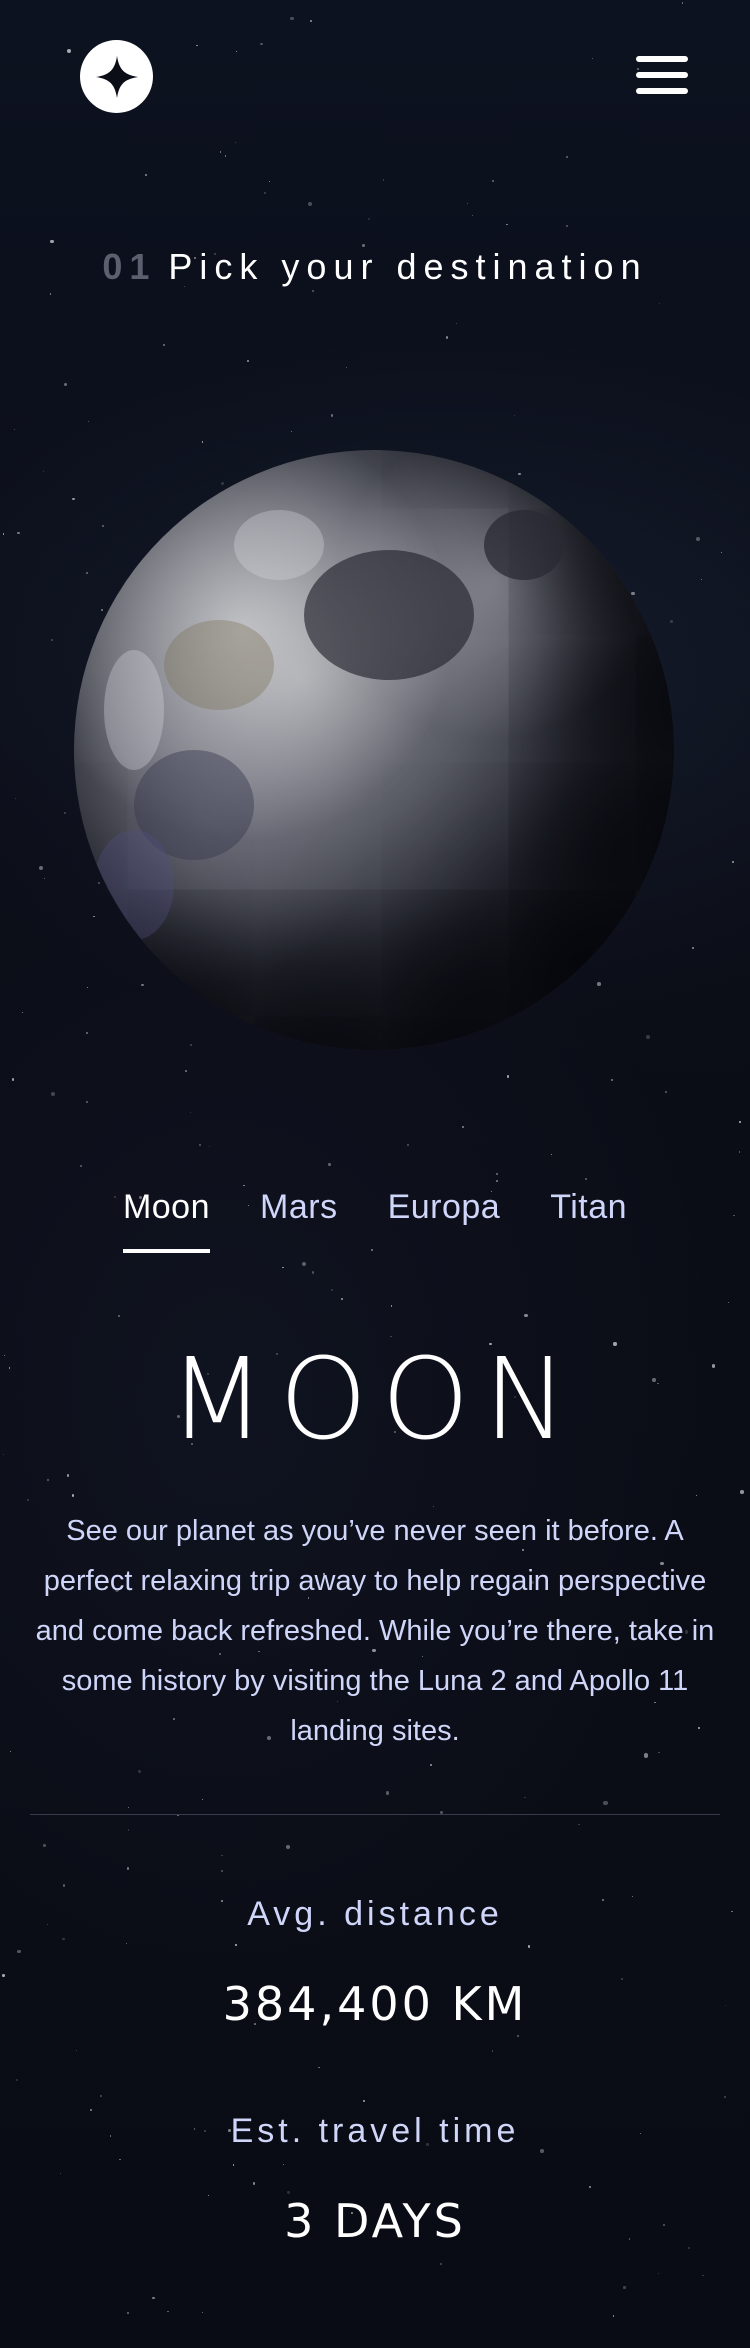  Describe the element at coordinates (375, 2004) in the screenshot. I see `distance-value: 384,400 KM` at that location.